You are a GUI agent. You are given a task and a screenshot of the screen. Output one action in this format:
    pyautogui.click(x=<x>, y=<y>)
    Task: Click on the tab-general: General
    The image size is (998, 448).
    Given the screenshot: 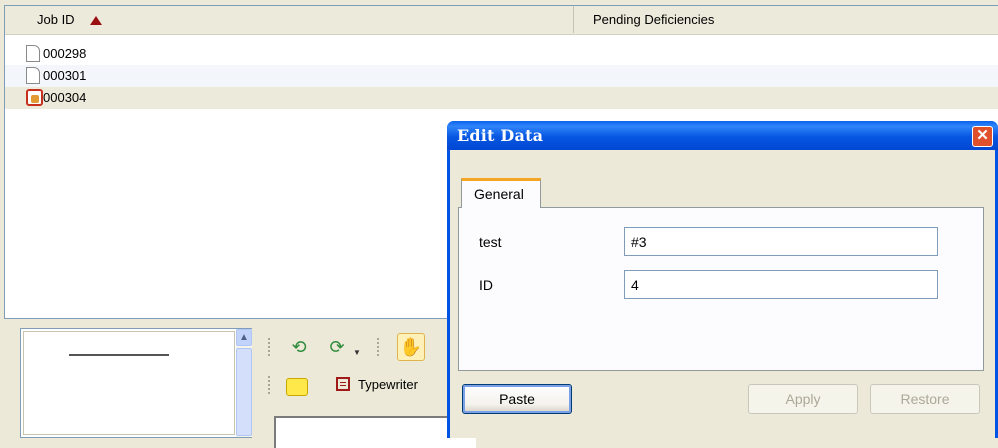 What is the action you would take?
    pyautogui.click(x=501, y=193)
    